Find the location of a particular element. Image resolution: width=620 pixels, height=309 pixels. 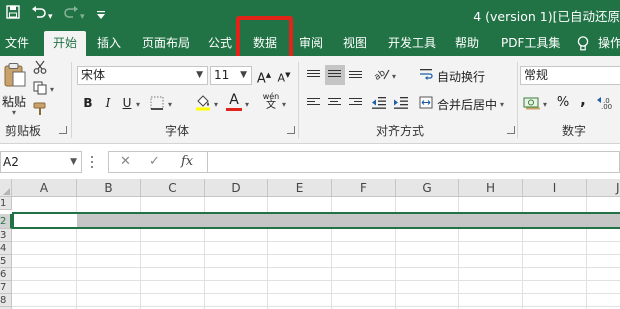

font-color-icon: A is located at coordinates (234, 101).